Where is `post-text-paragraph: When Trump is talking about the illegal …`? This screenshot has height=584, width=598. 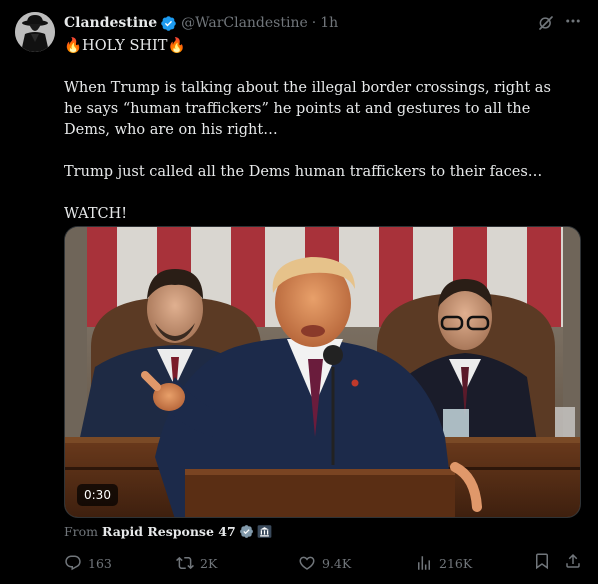
post-text-paragraph: When Trump is talking about the illegal … is located at coordinates (307, 109).